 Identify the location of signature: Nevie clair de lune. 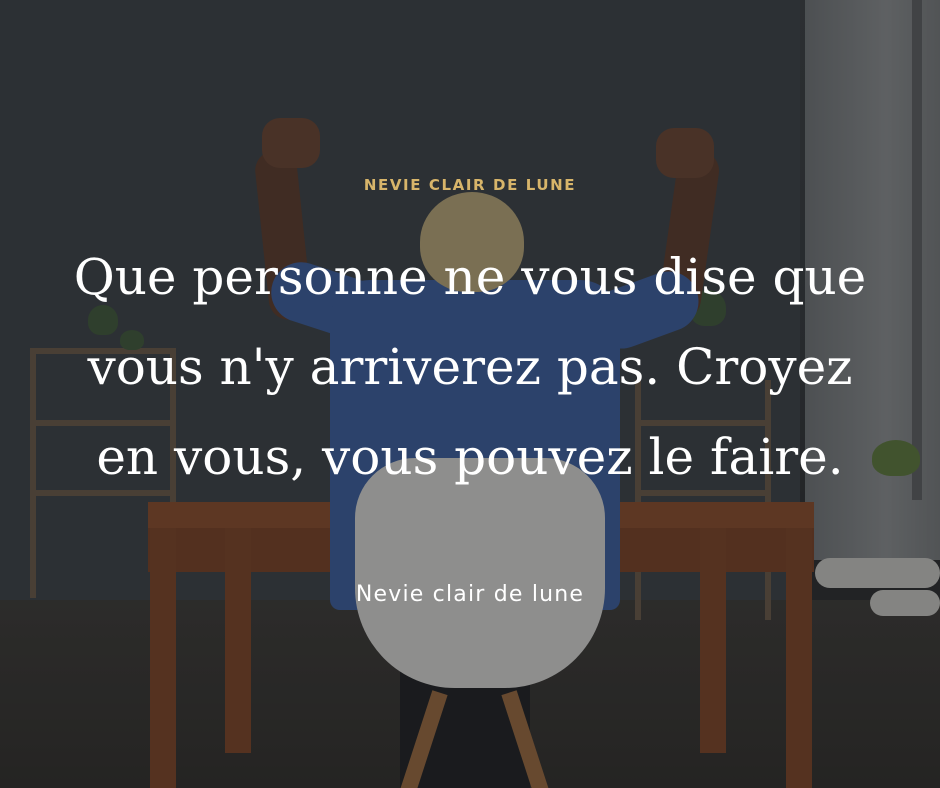
(470, 594).